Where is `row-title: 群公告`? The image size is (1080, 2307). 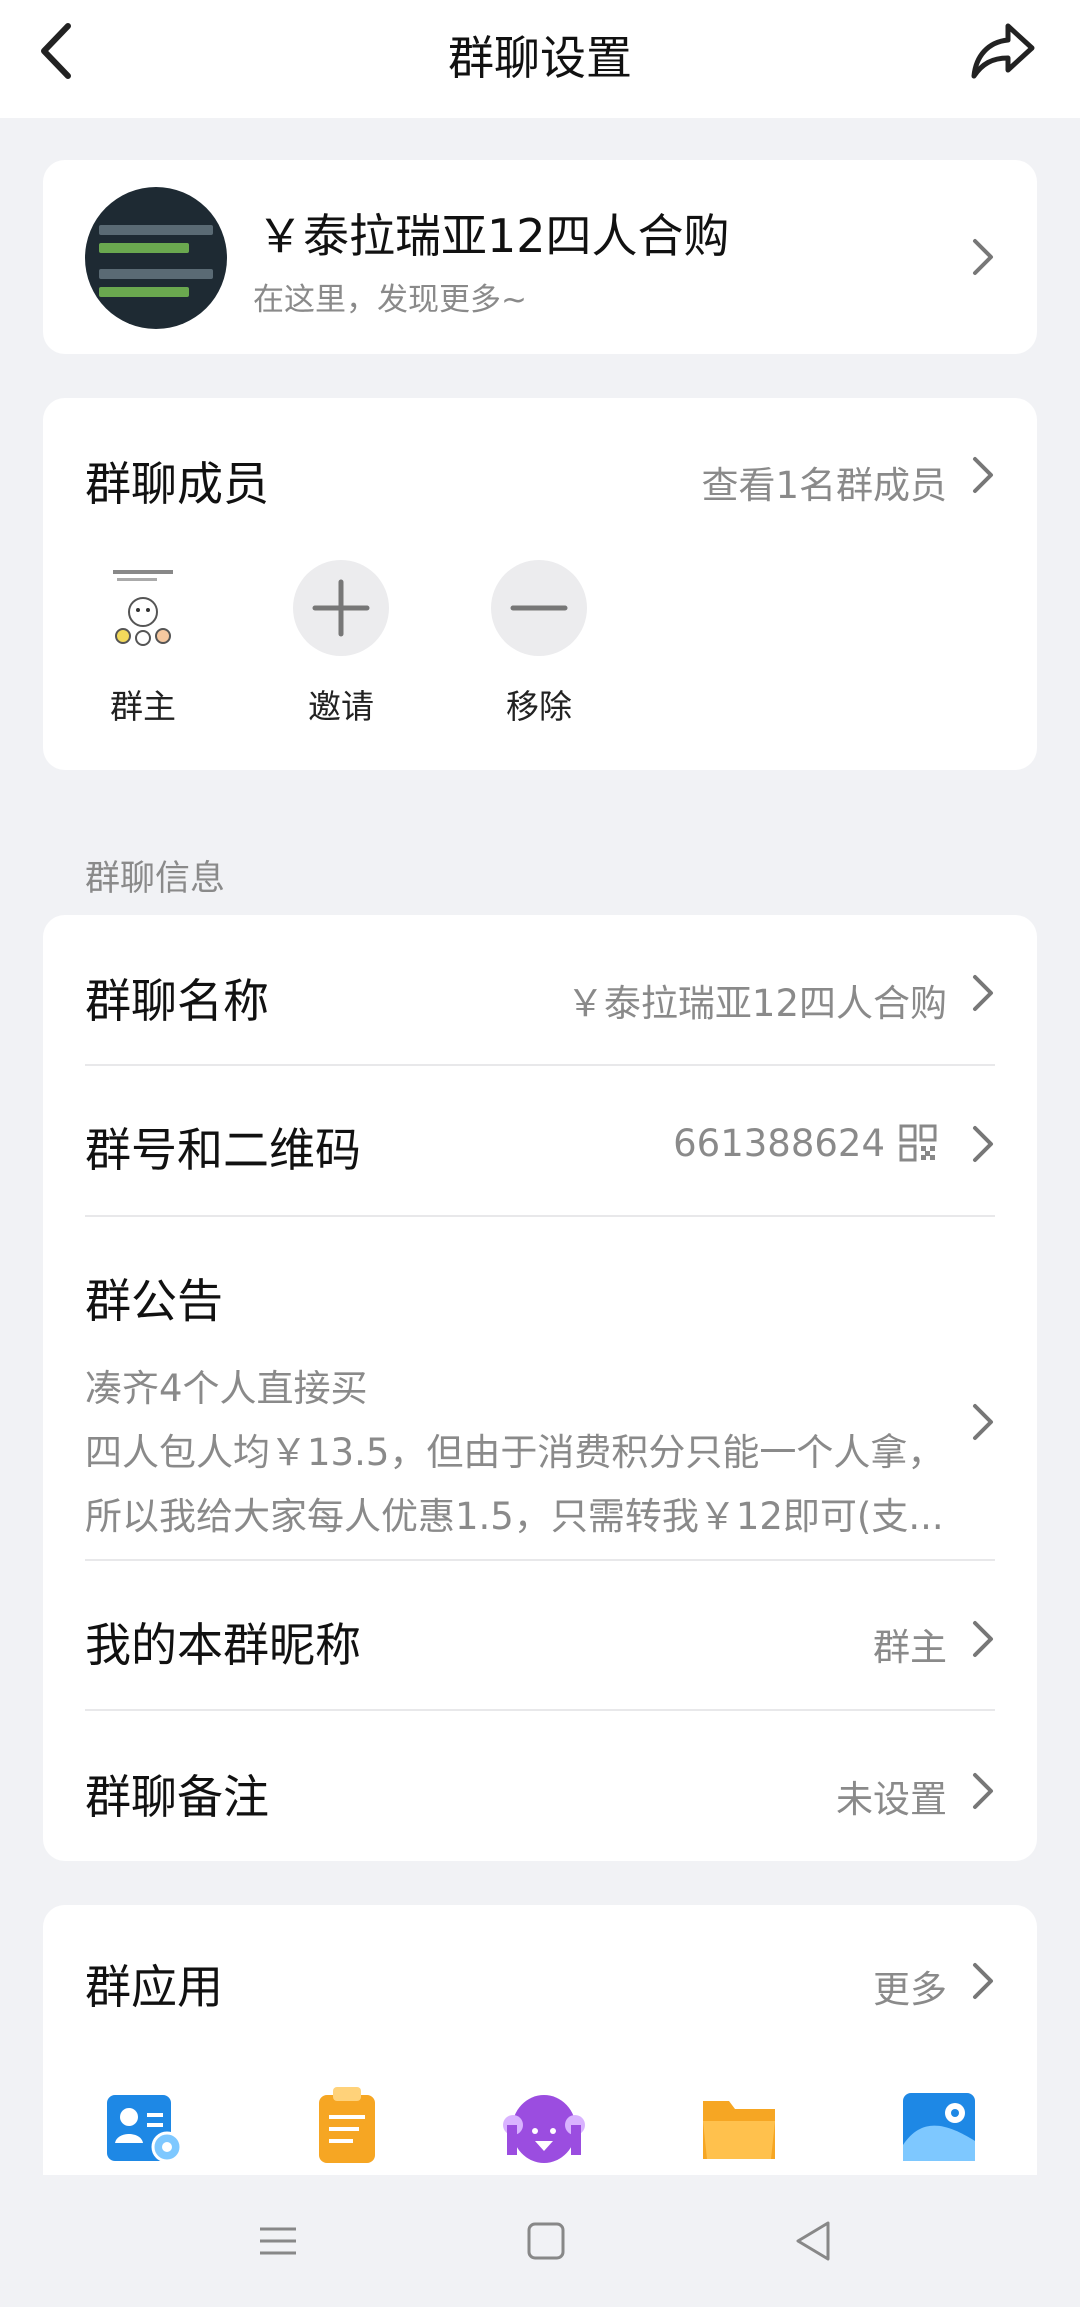
row-title: 群公告 is located at coordinates (154, 1301).